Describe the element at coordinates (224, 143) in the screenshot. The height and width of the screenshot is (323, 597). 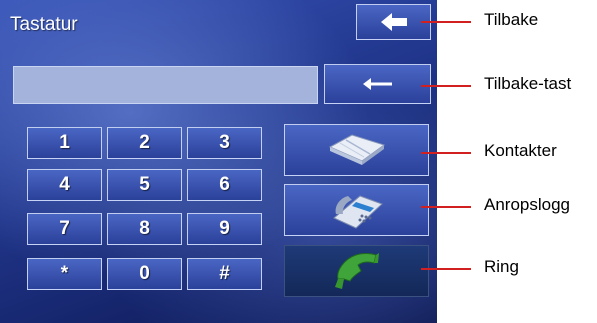
I see `key-3: 3` at that location.